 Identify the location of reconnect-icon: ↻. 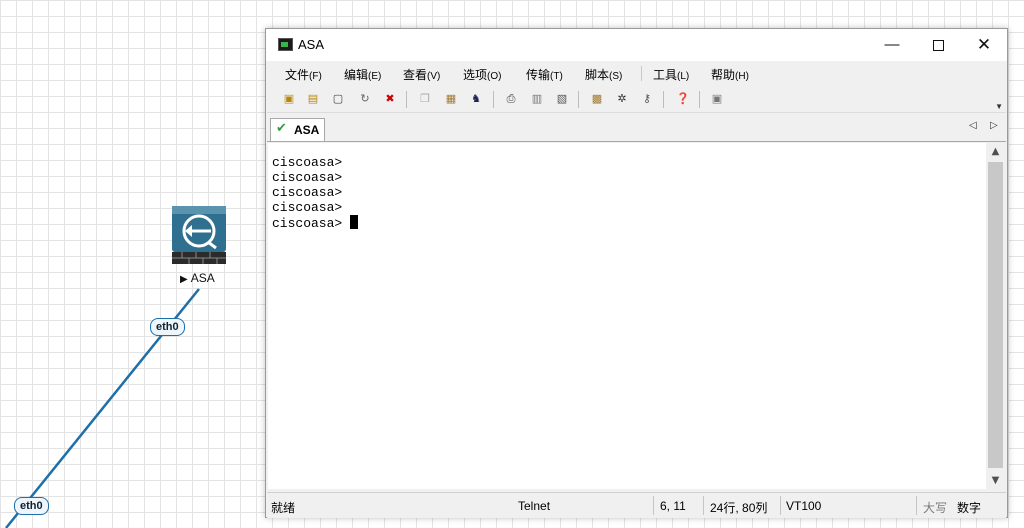
(365, 99).